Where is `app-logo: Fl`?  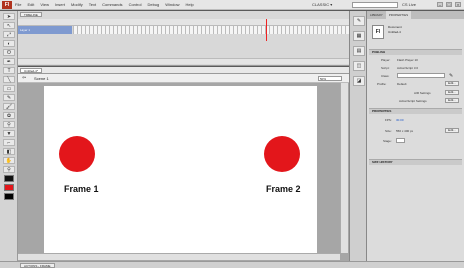 app-logo: Fl is located at coordinates (7, 4).